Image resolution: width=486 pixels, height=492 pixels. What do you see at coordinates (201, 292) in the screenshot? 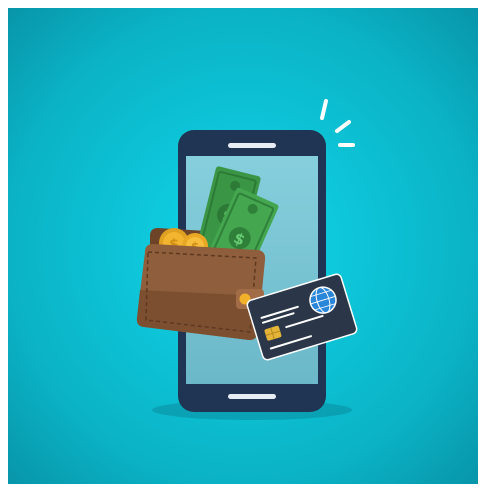
I see `wallet-icon` at bounding box center [201, 292].